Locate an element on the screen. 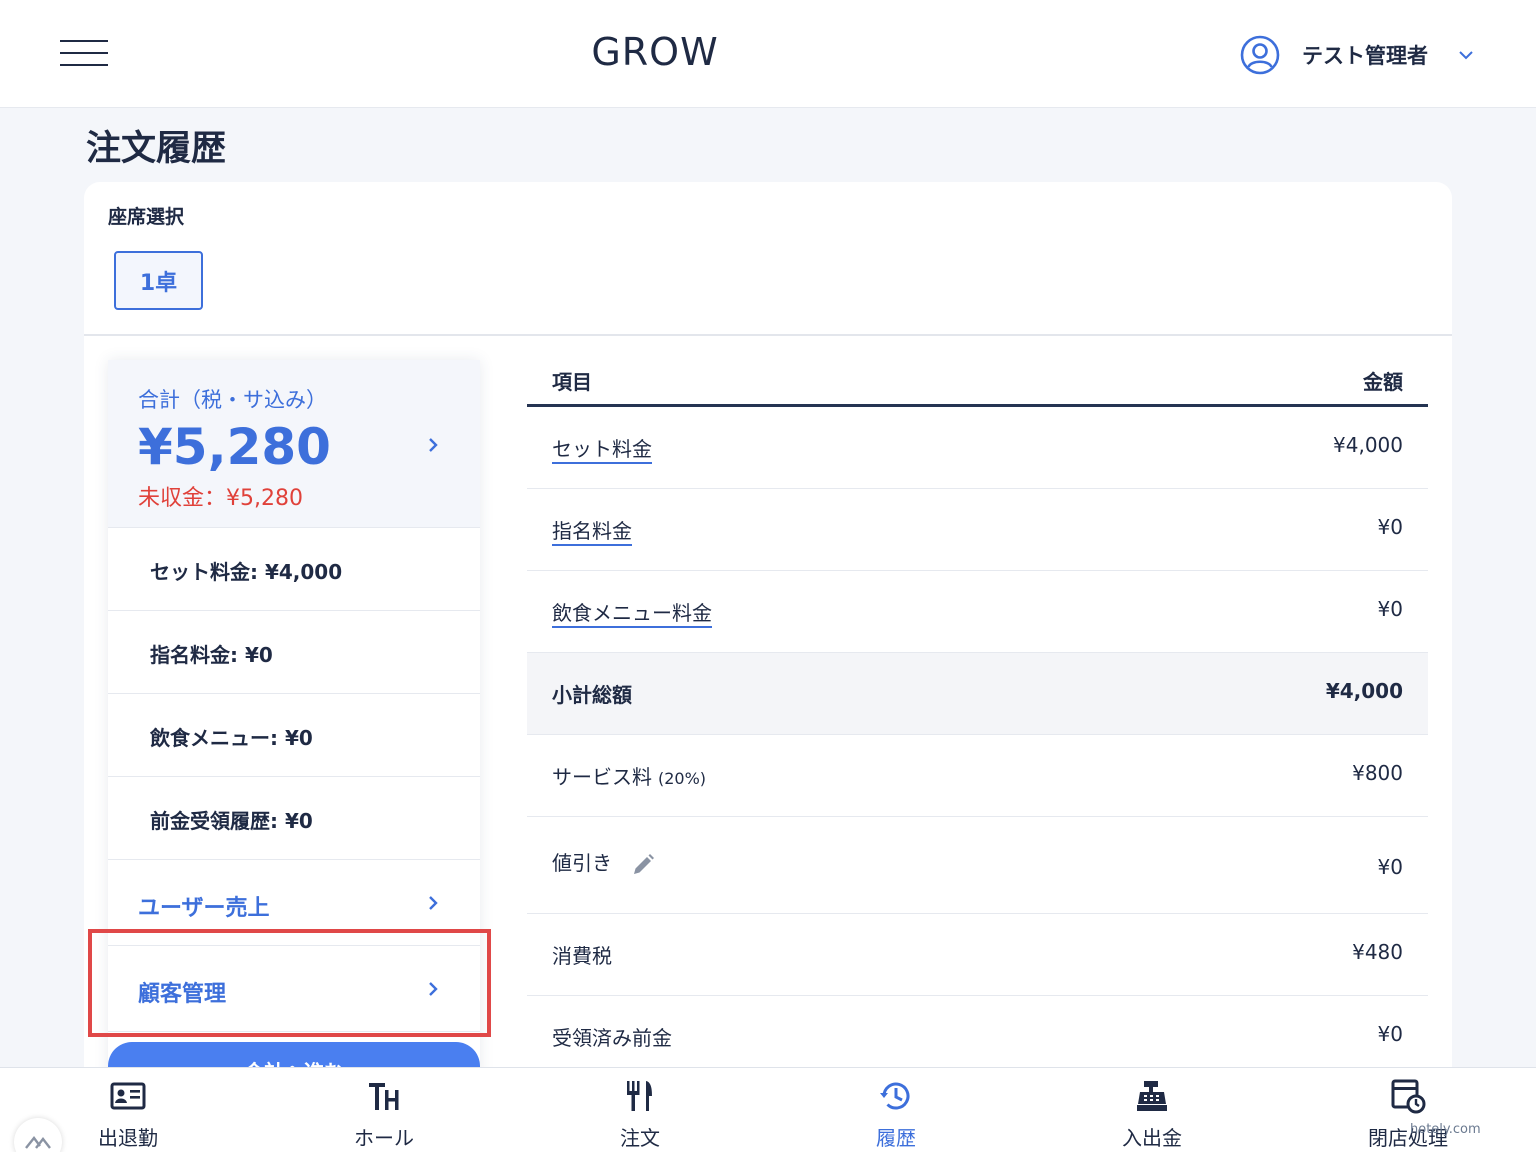 This screenshot has width=1536, height=1152. brand-mark-icon is located at coordinates (38, 1142).